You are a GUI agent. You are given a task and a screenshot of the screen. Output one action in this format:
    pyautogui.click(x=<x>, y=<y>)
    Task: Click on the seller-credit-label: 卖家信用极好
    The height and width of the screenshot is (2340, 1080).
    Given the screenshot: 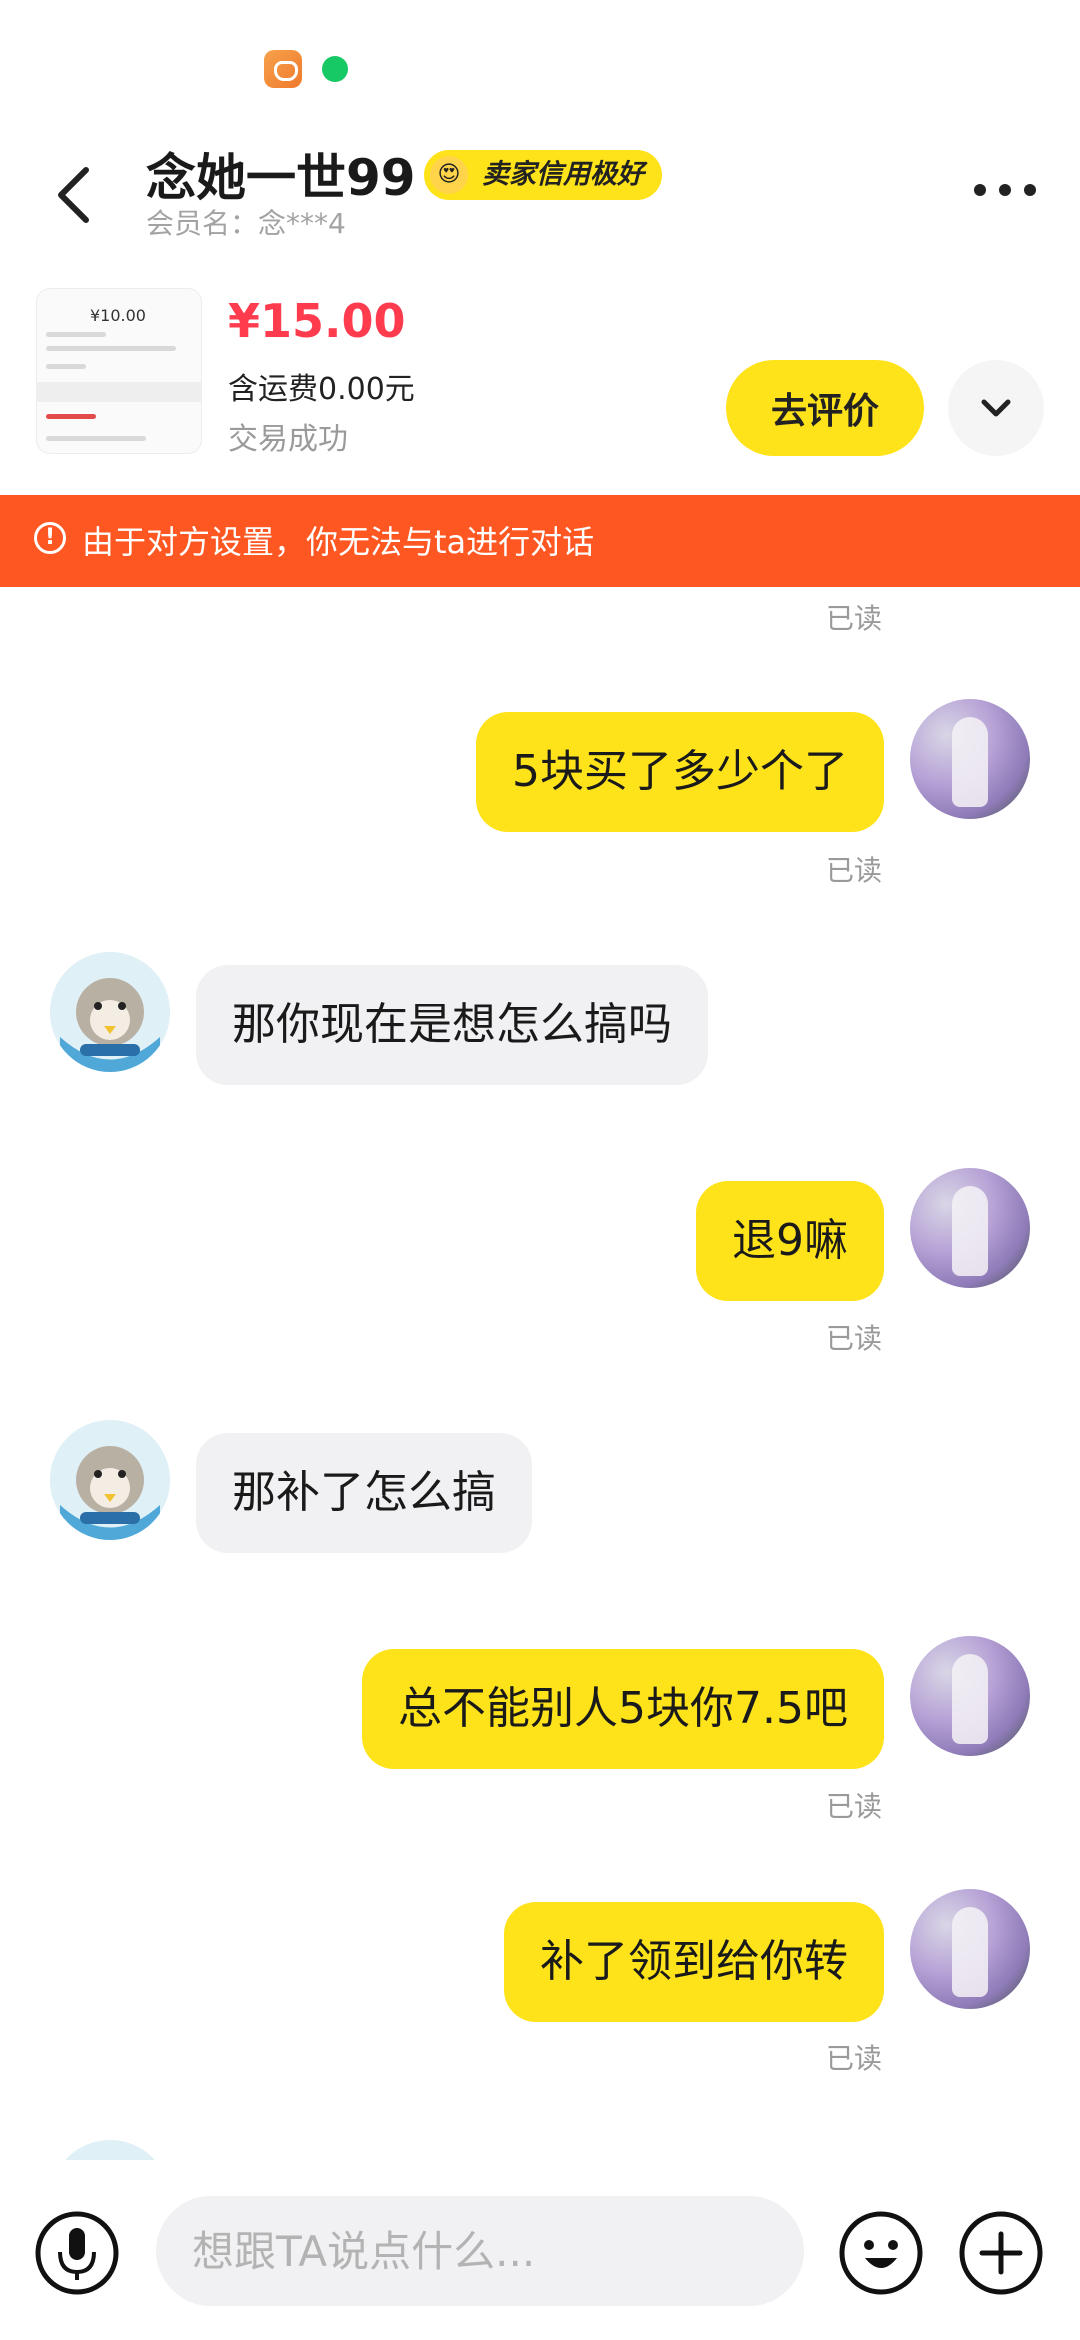 What is the action you would take?
    pyautogui.click(x=563, y=174)
    